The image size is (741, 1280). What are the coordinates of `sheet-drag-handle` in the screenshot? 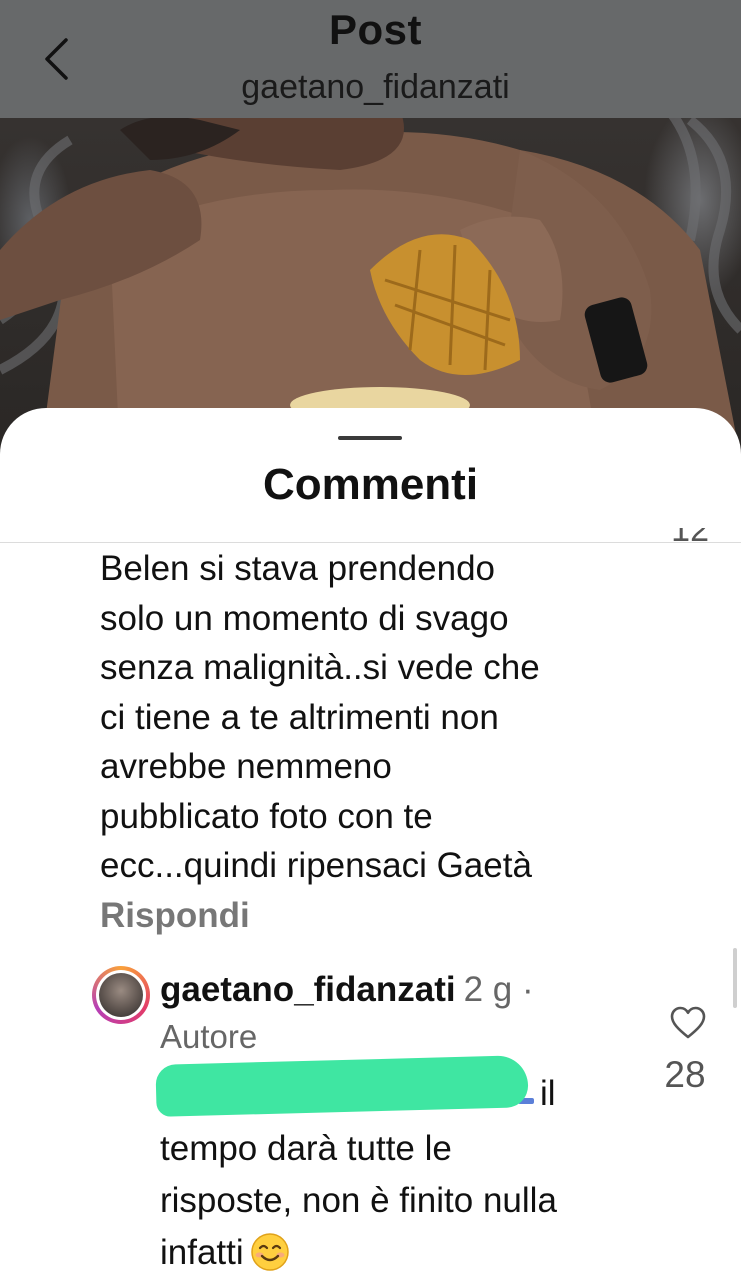 It's located at (370, 438).